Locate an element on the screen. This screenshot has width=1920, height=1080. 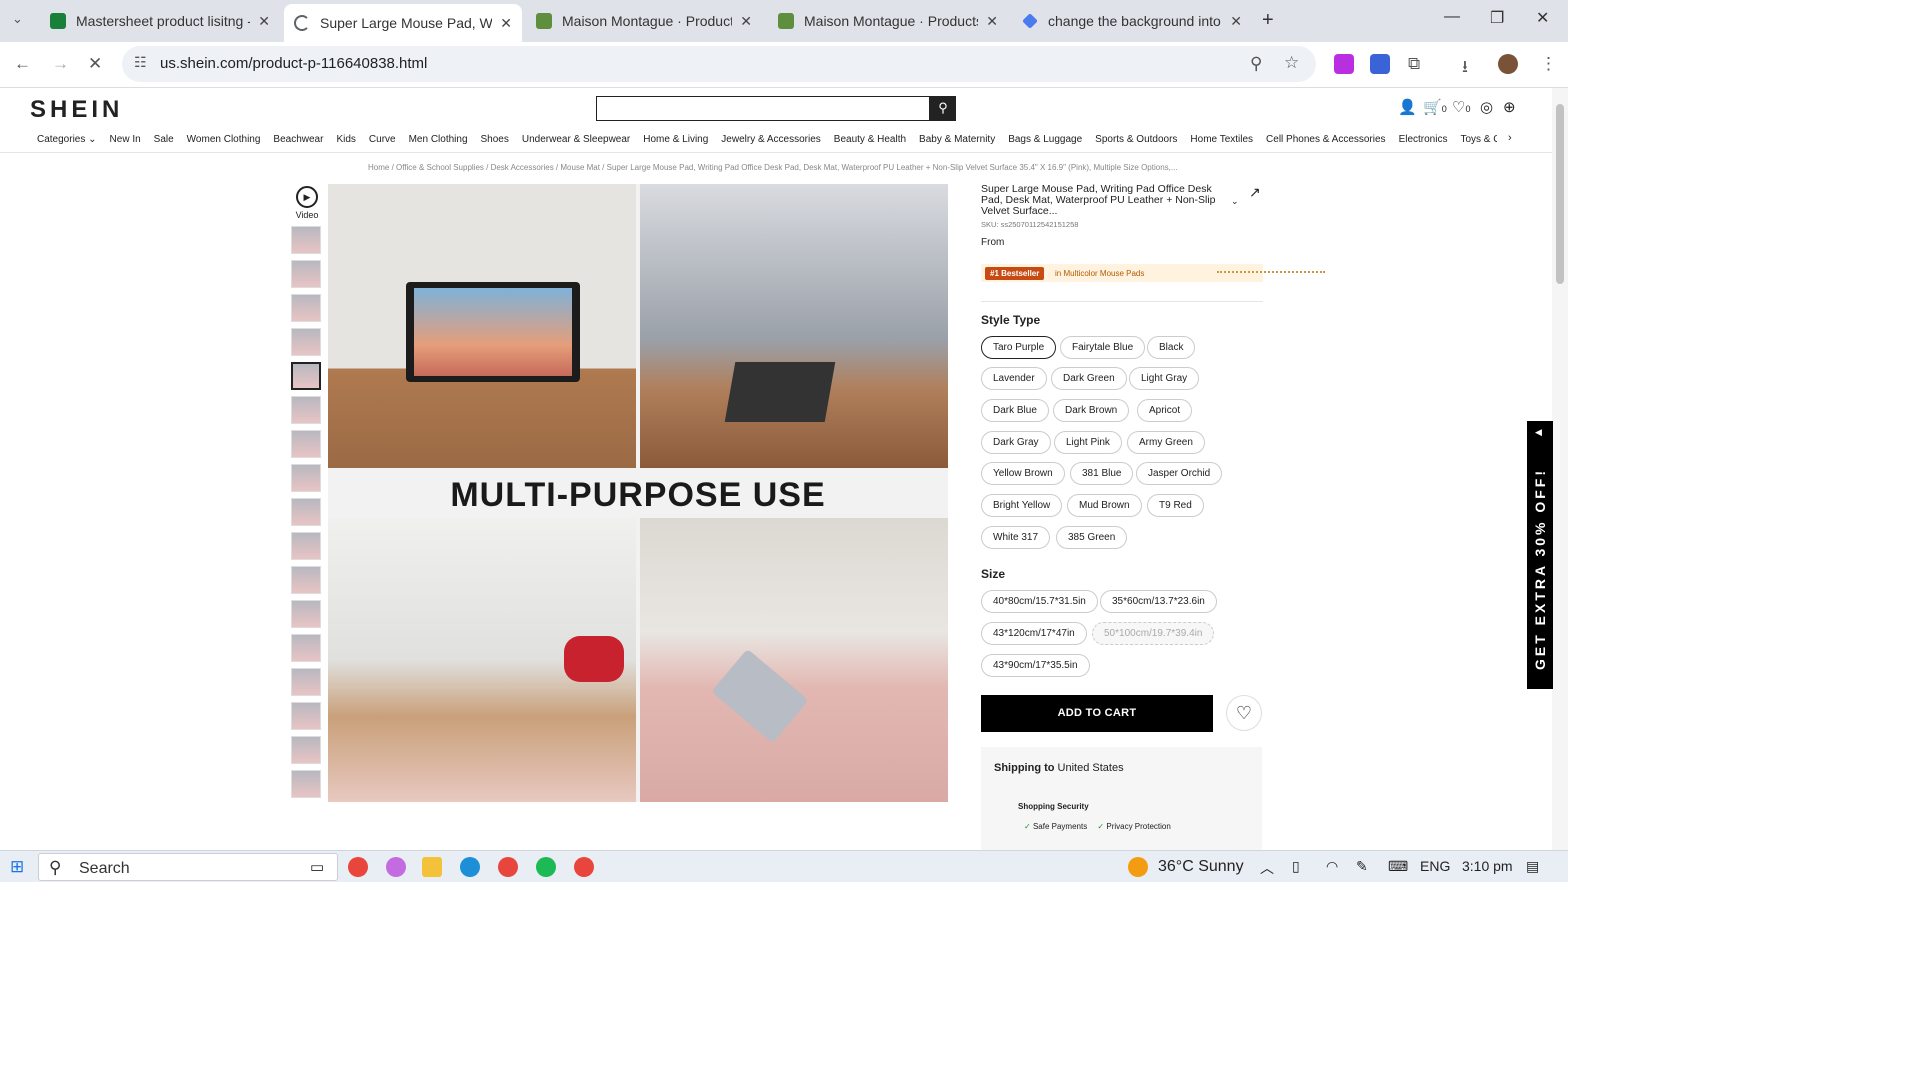
nav-item: Kids is located at coordinates (345, 139).